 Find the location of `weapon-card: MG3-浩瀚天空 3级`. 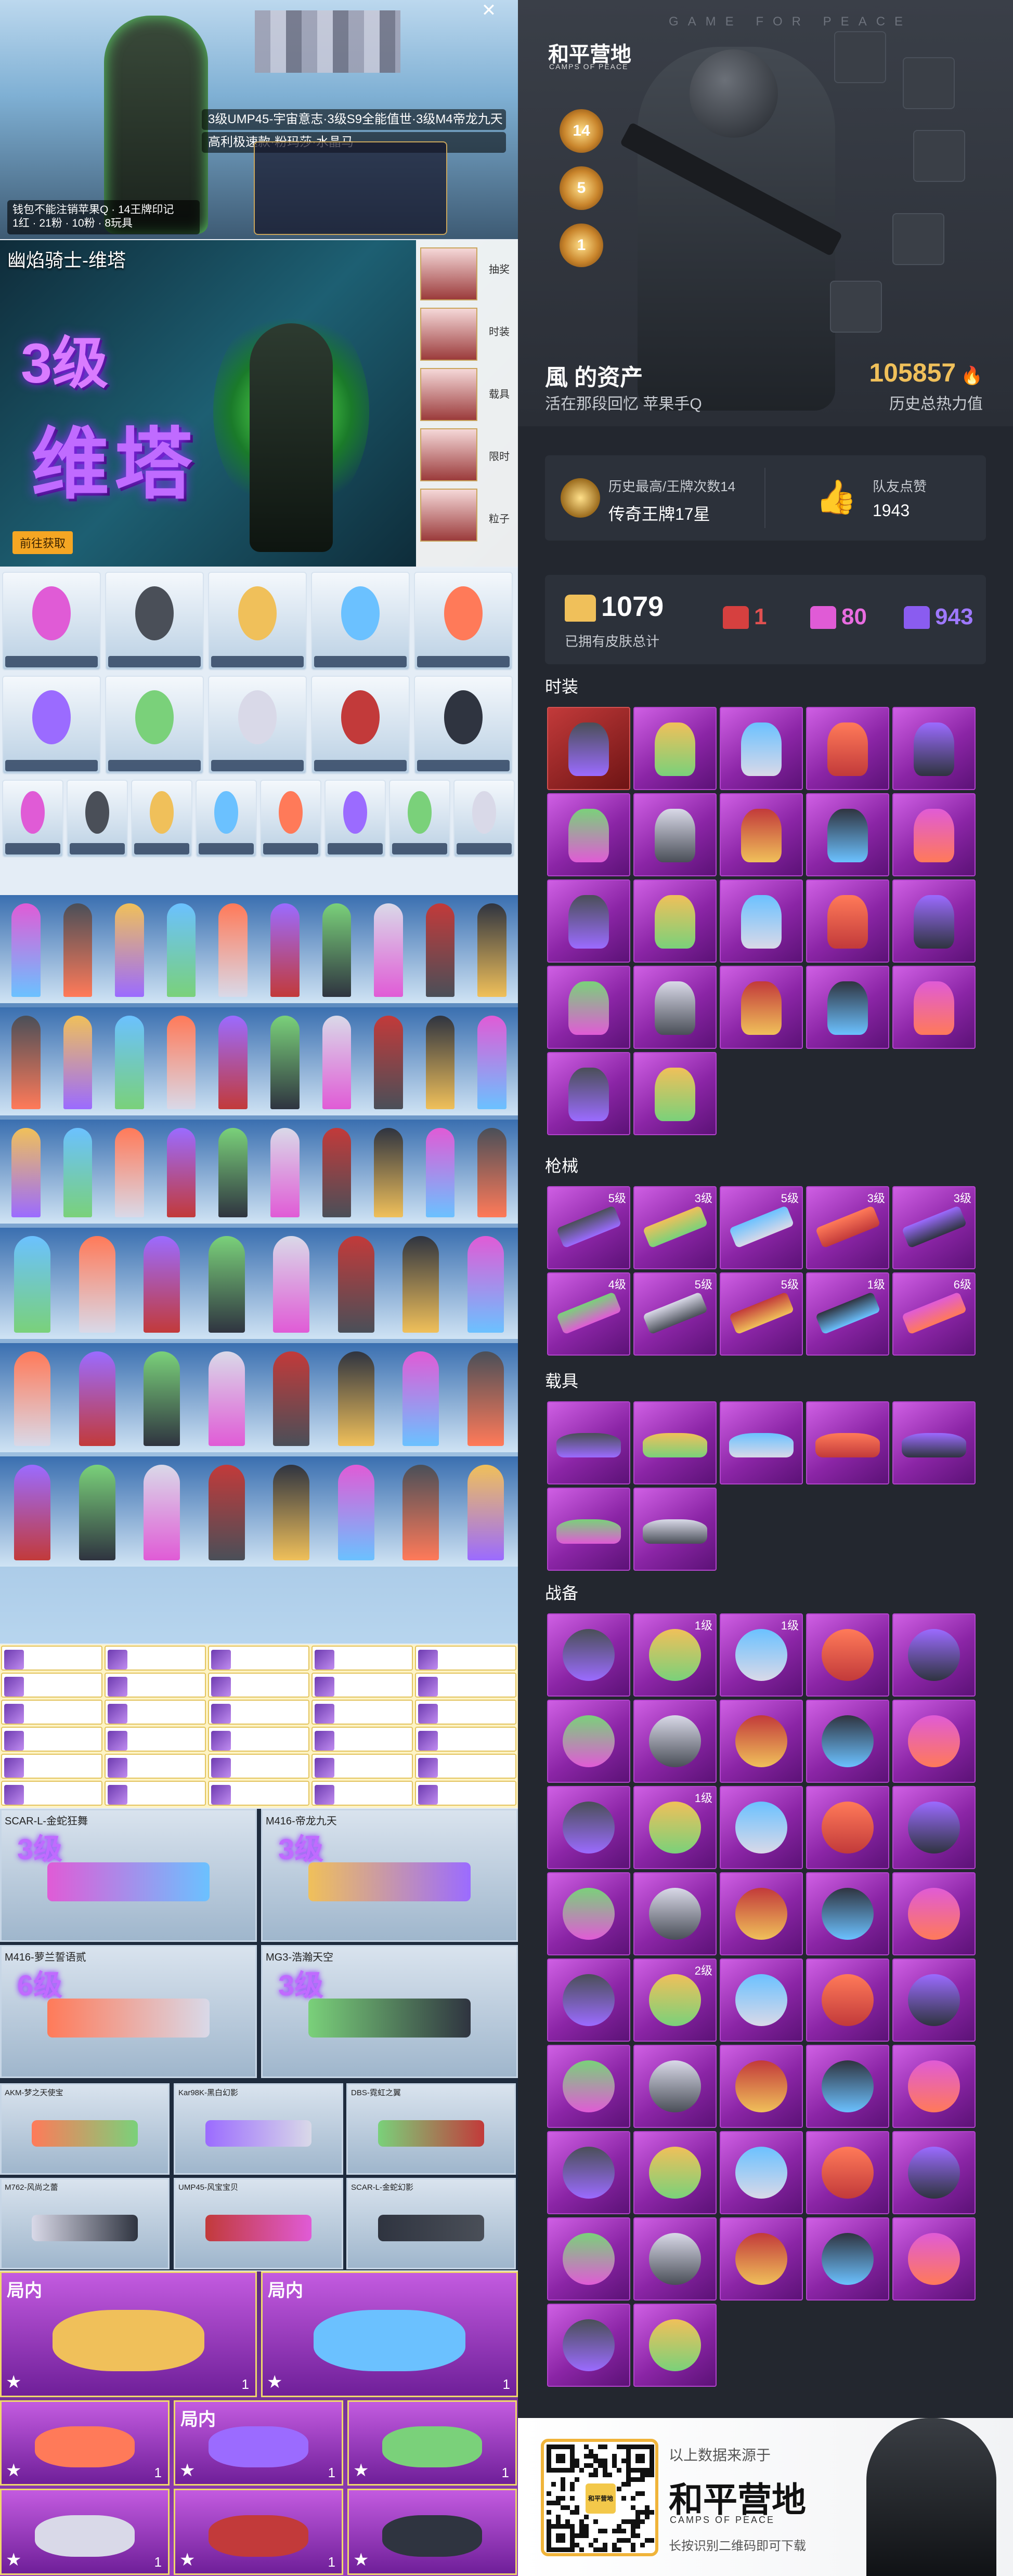

weapon-card: MG3-浩瀚天空 3级 is located at coordinates (390, 2011).